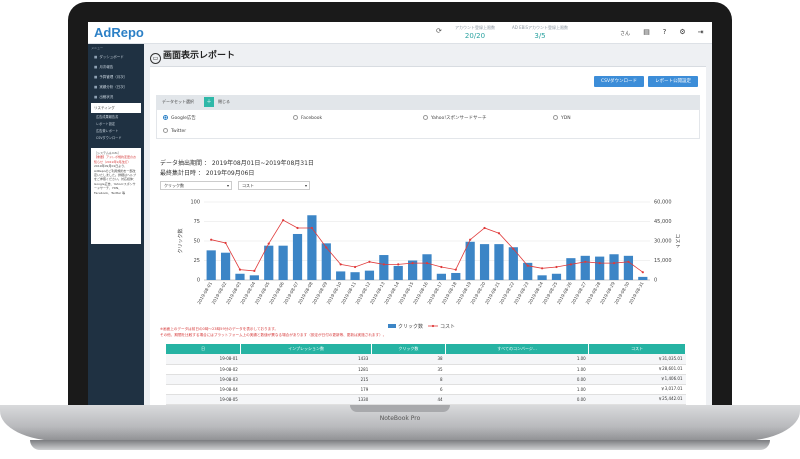 The width and height of the screenshot is (800, 459). I want to click on sidebar-item-status: ■ 出稿状況, so click(116, 97).